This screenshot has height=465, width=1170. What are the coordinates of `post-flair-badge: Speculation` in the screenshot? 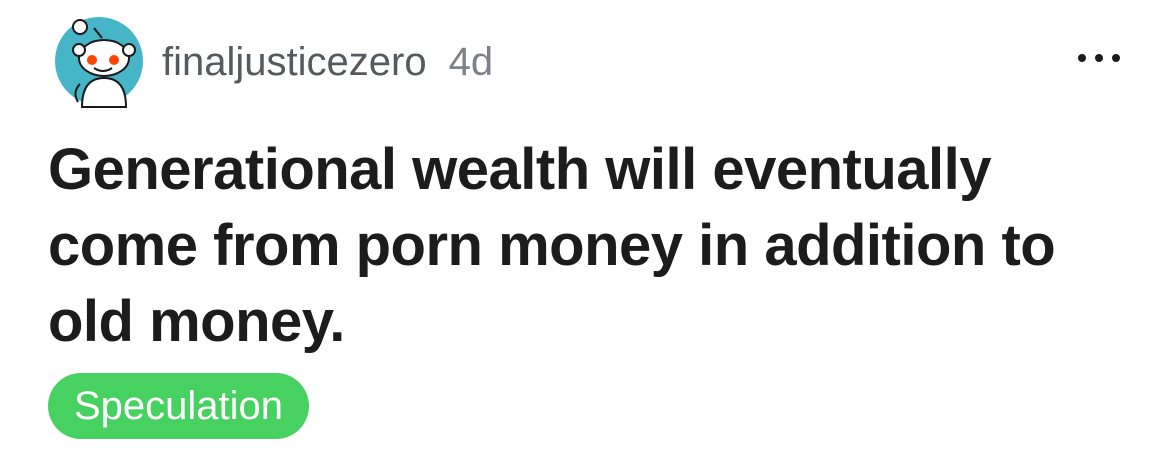 It's located at (179, 406).